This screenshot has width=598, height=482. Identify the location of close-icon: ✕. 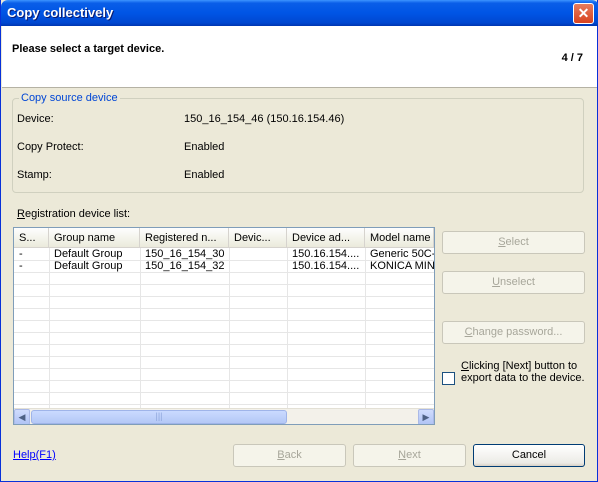
(583, 13).